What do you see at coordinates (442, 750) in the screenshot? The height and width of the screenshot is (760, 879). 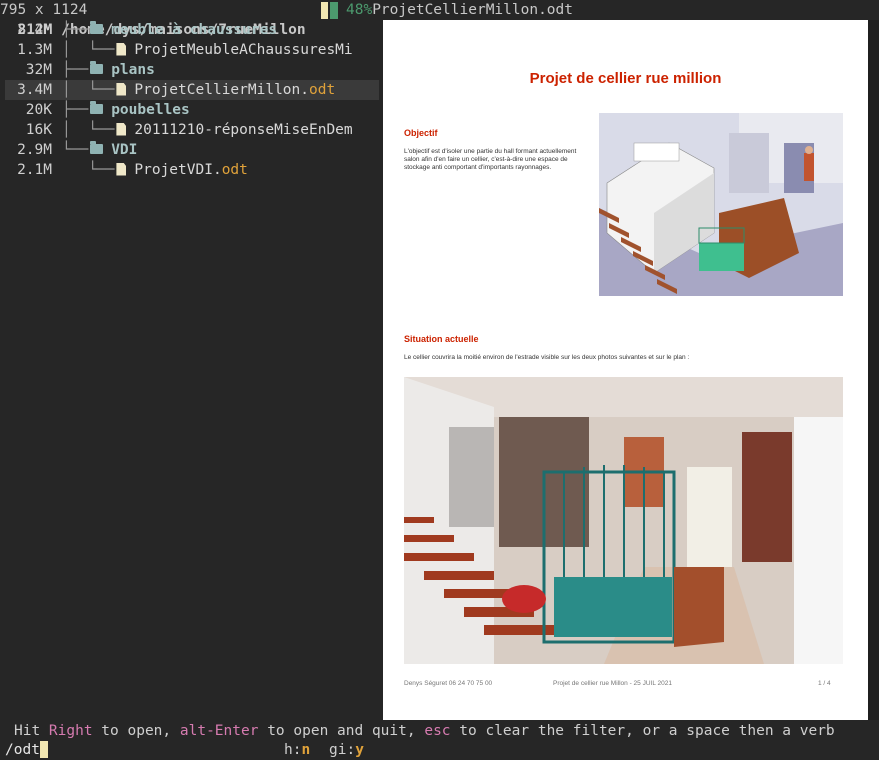 I see `filter-input: /odt` at bounding box center [442, 750].